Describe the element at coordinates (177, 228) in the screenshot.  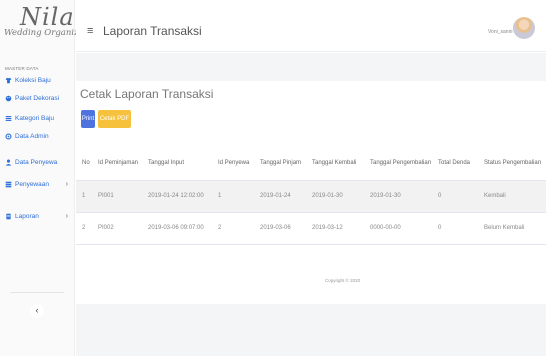
I see `table-cell: 2019-03-06 09:07:00` at that location.